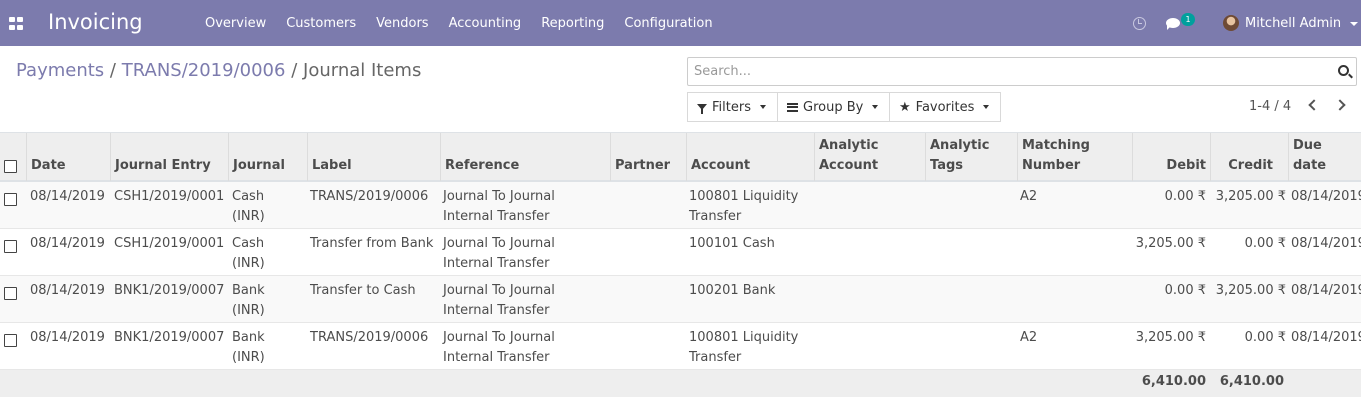 The image size is (1361, 406). Describe the element at coordinates (10, 166) in the screenshot. I see `select-all-checkbox` at that location.